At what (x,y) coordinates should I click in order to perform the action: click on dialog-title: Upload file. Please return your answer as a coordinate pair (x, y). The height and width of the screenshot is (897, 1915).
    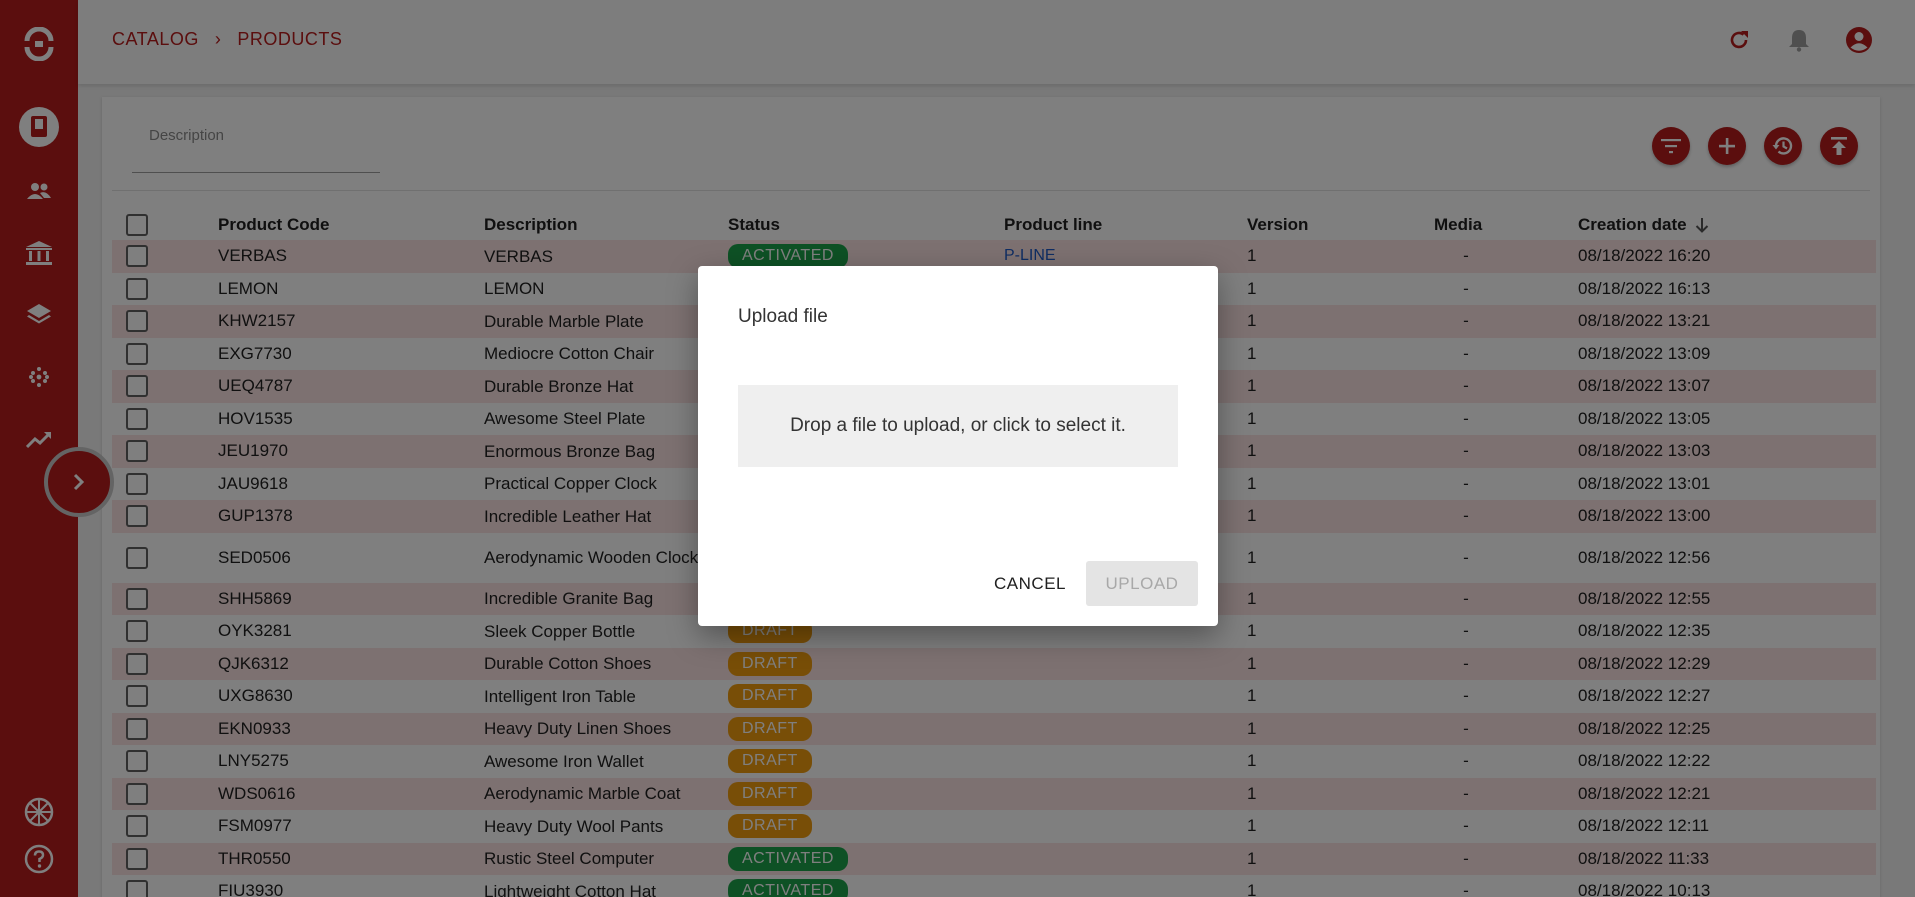
    Looking at the image, I should click on (783, 316).